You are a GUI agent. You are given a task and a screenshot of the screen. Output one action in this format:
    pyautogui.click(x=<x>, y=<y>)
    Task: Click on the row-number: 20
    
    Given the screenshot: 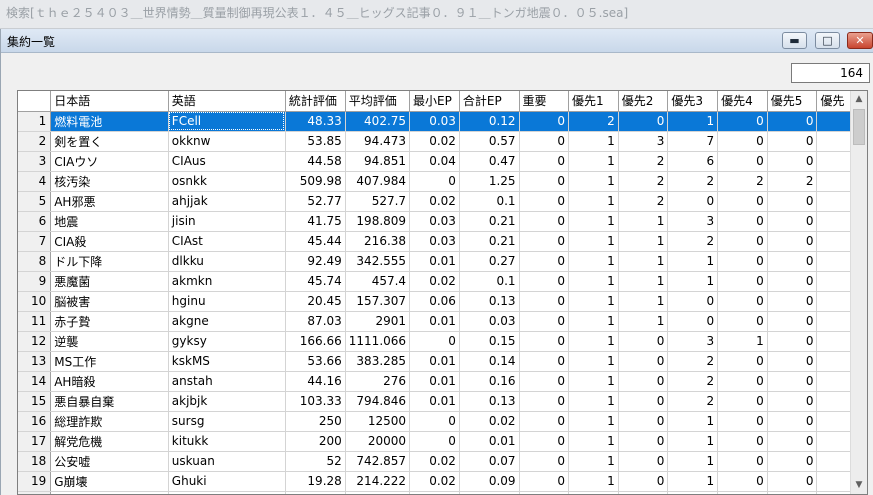 What is the action you would take?
    pyautogui.click(x=35, y=492)
    